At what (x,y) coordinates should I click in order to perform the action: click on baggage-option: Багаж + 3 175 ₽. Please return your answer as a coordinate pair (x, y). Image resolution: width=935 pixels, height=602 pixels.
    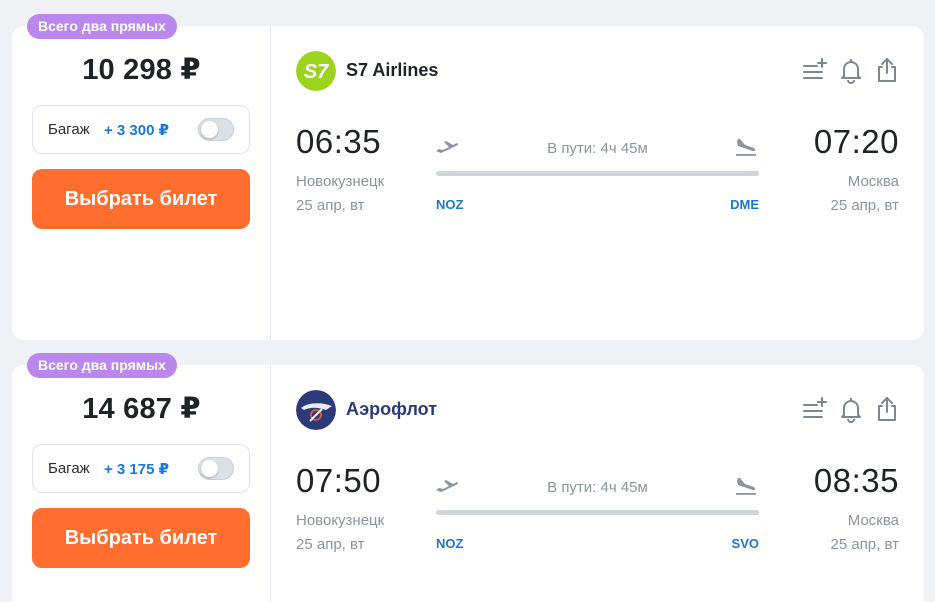
    Looking at the image, I should click on (141, 468).